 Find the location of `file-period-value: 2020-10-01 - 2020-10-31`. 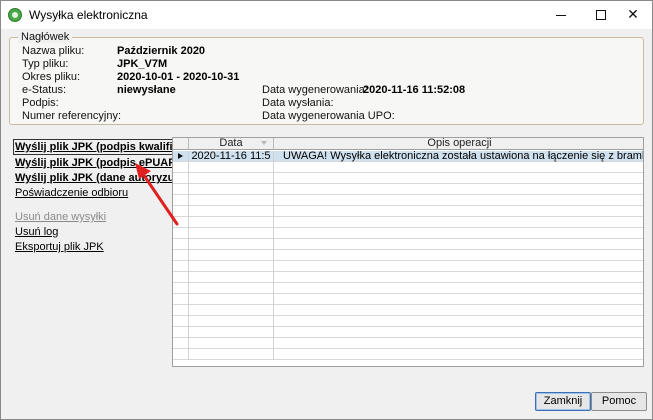

file-period-value: 2020-10-01 - 2020-10-31 is located at coordinates (178, 77).